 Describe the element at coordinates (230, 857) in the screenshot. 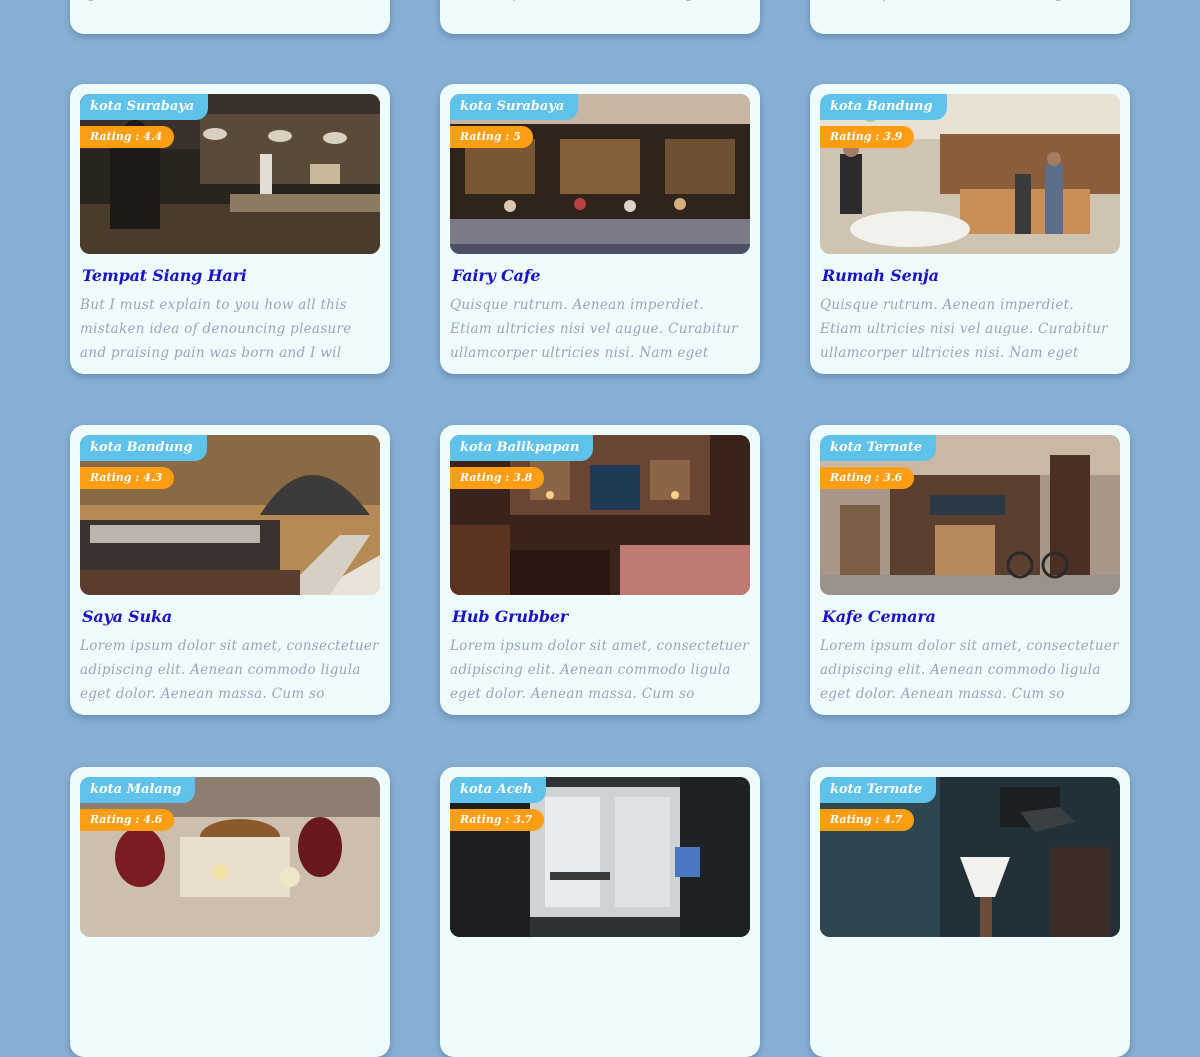

I see `card-photo: kota Malang Rating : 4.6` at that location.